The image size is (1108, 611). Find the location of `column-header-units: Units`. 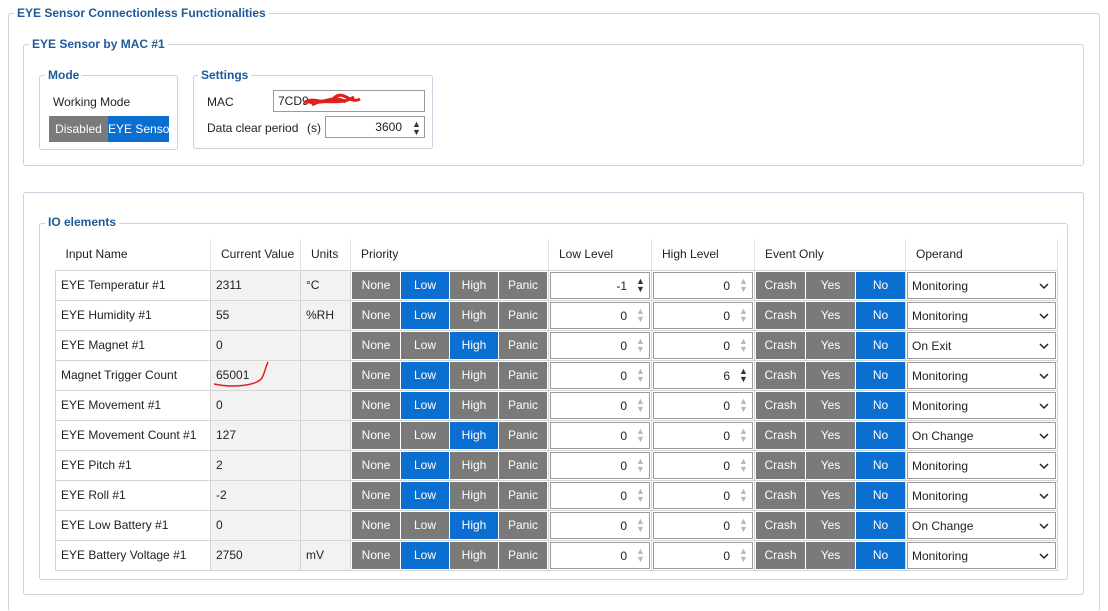

column-header-units: Units is located at coordinates (325, 254).